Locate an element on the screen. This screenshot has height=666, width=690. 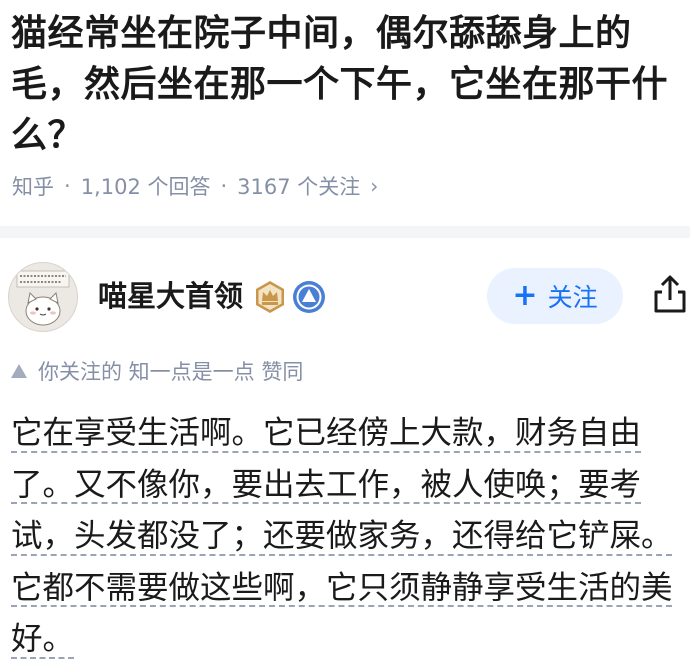
plus-icon: + is located at coordinates (525, 295).